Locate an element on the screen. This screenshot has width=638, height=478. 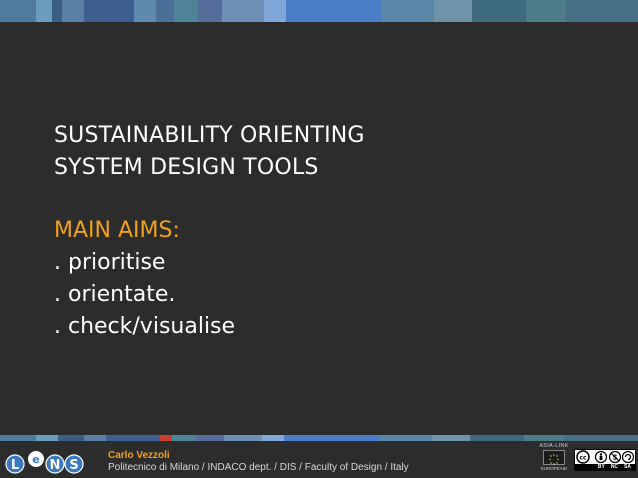
lens-logo: L e N S is located at coordinates (44, 462).